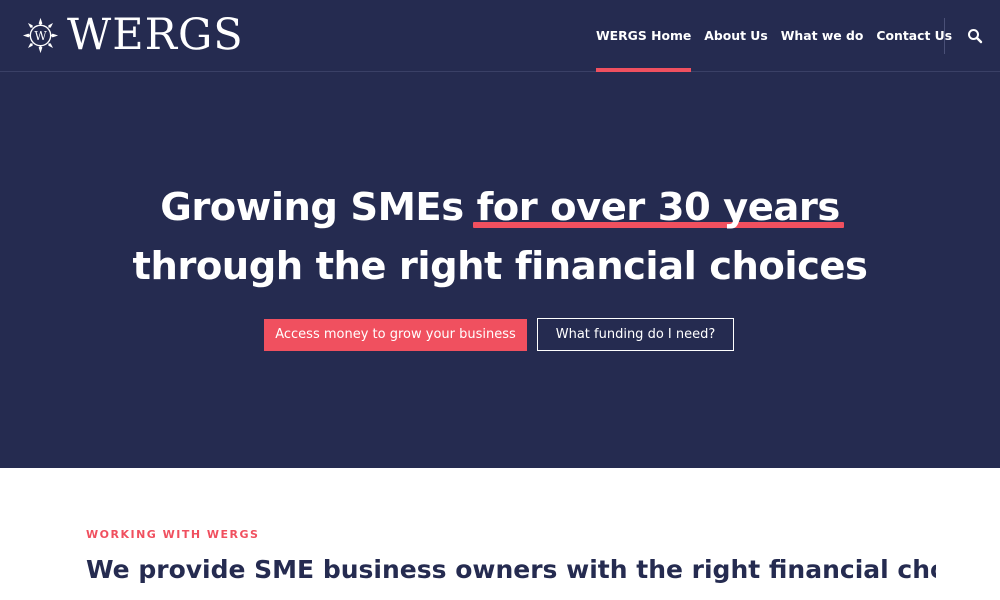 This screenshot has height=600, width=1000. What do you see at coordinates (914, 36) in the screenshot?
I see `nav-item-contact-us: Contact Us` at bounding box center [914, 36].